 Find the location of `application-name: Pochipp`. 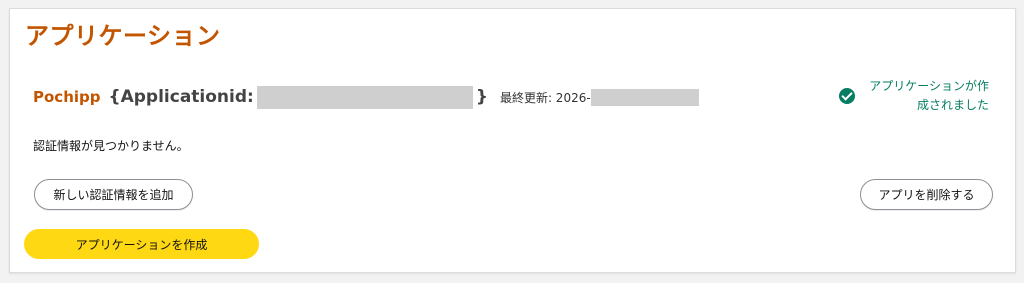

application-name: Pochipp is located at coordinates (67, 97).